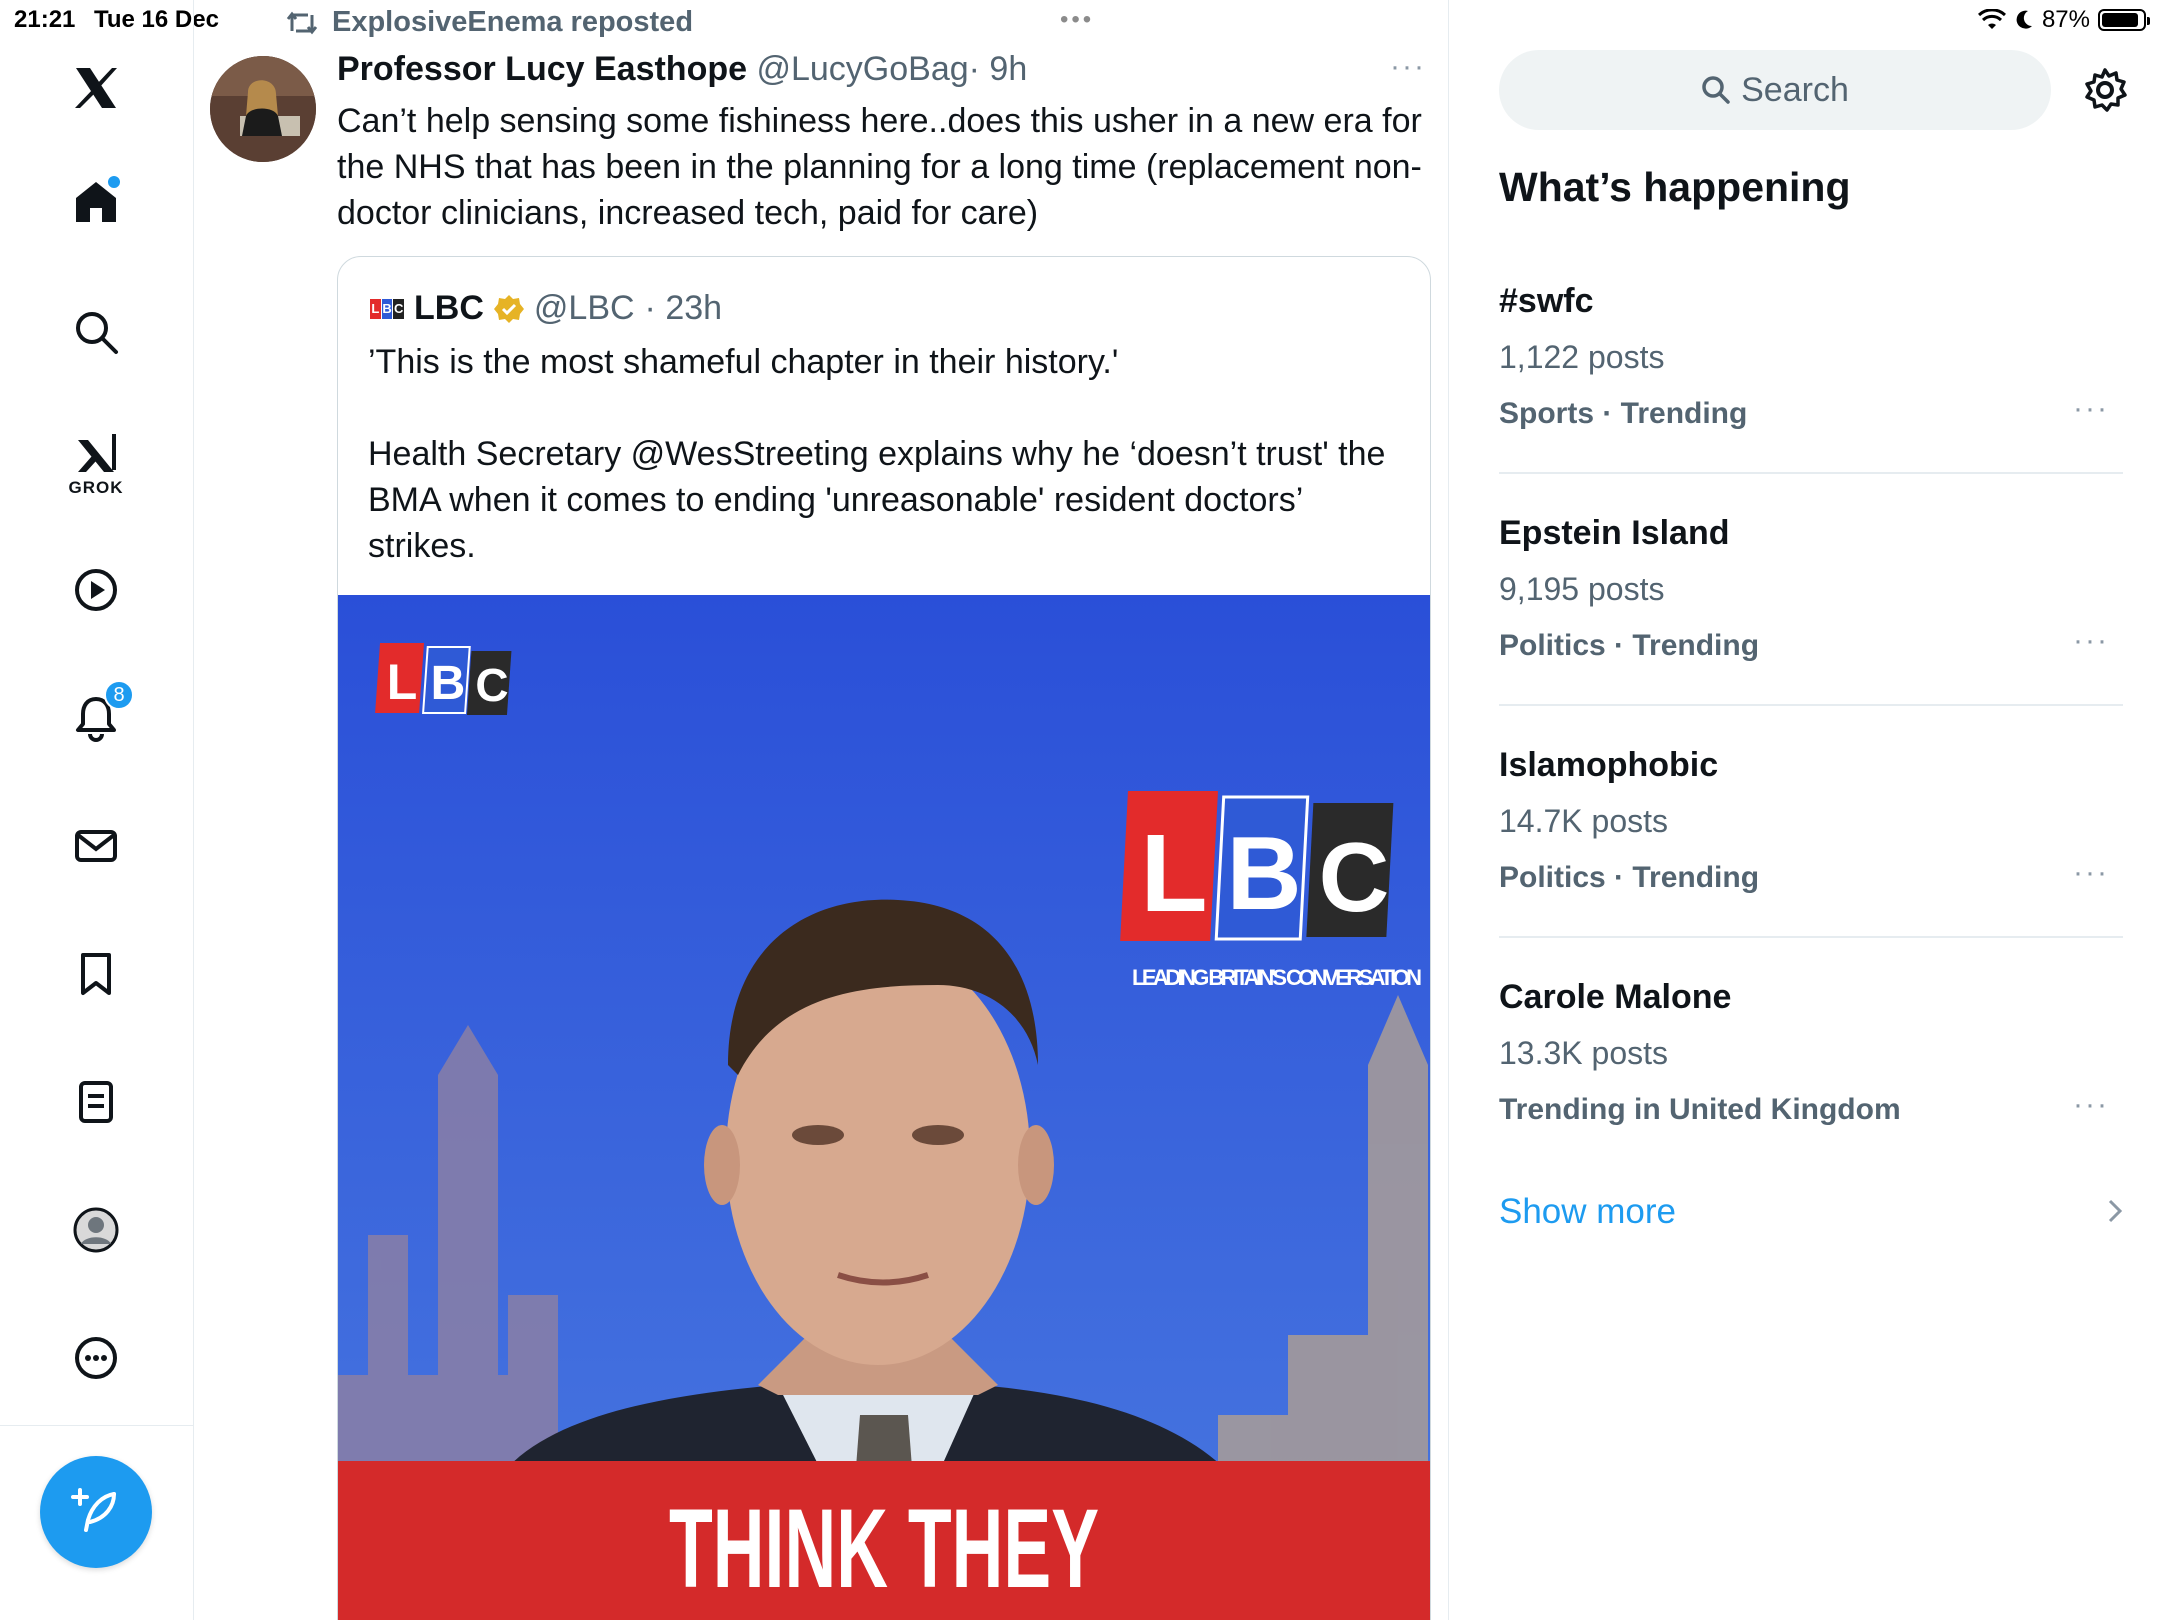  What do you see at coordinates (542, 69) in the screenshot?
I see `author-name: Professor Lucy Easthope` at bounding box center [542, 69].